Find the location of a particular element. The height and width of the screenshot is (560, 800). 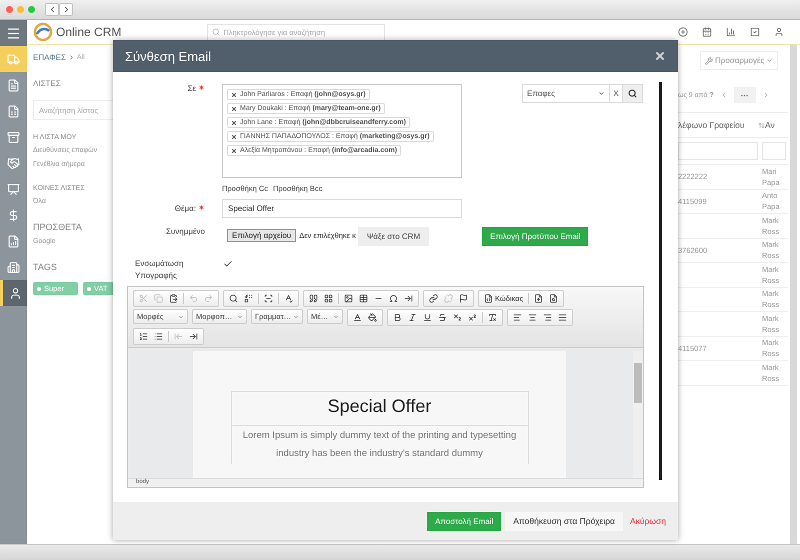

strikethrough-icon is located at coordinates (442, 317).